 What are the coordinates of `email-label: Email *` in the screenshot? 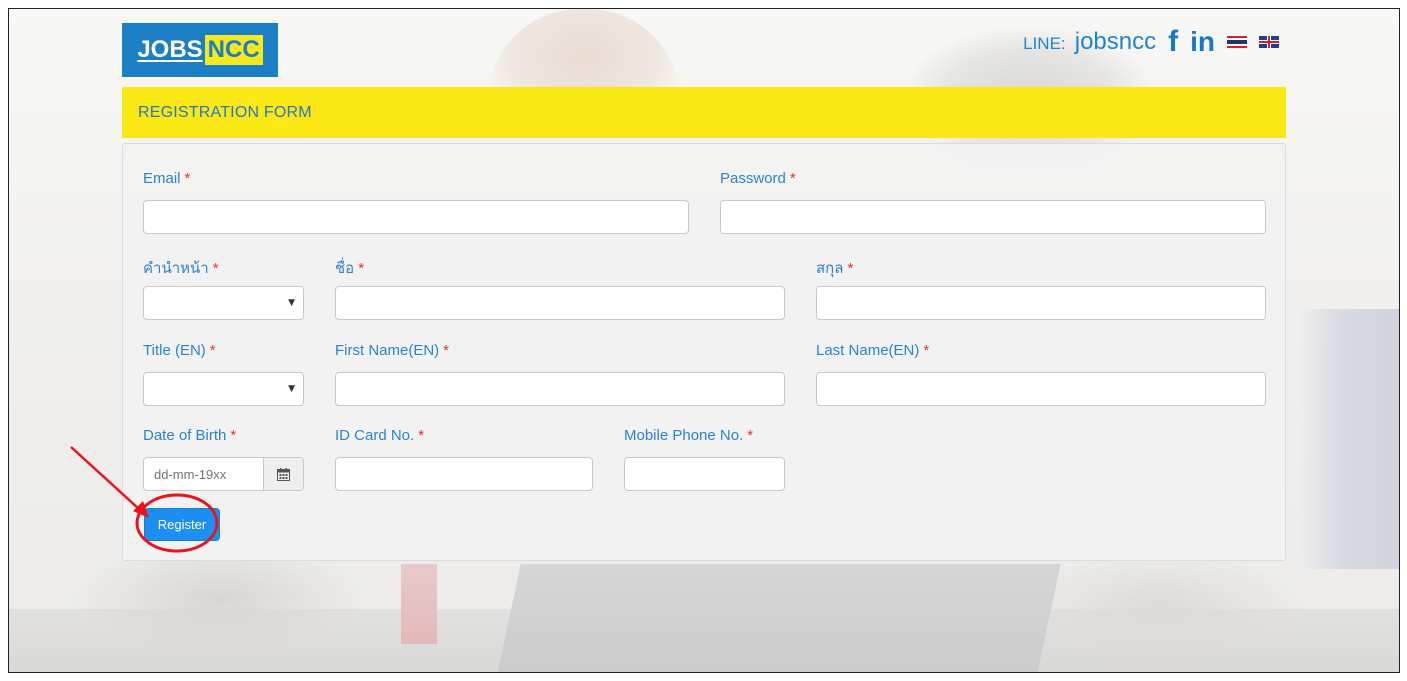 It's located at (166, 178).